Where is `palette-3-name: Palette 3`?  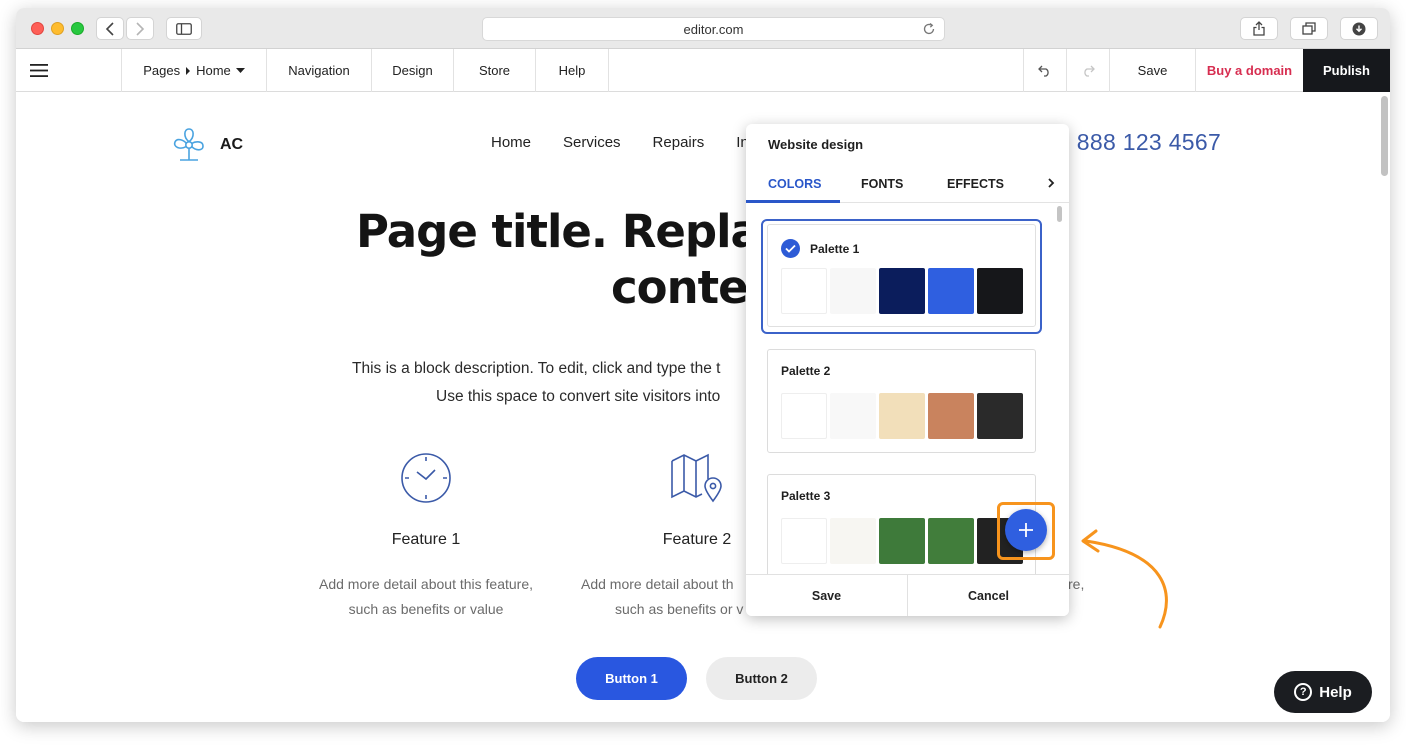 palette-3-name: Palette 3 is located at coordinates (806, 496).